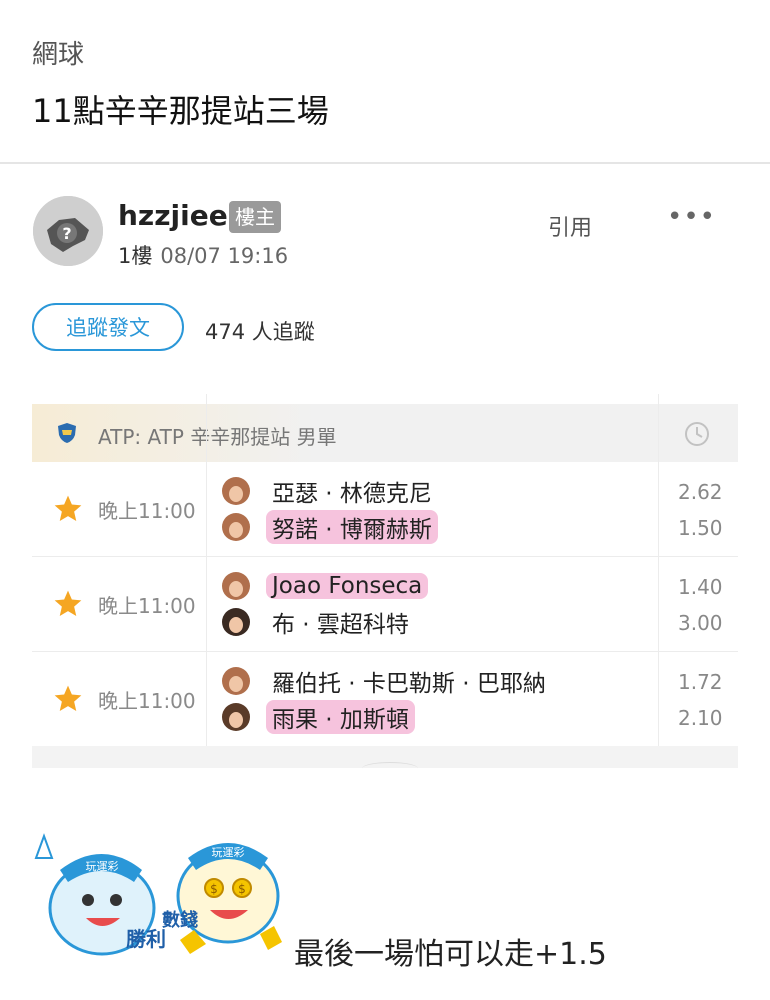  I want to click on player-row: 雨果 · 加斯頓, so click(318, 717).